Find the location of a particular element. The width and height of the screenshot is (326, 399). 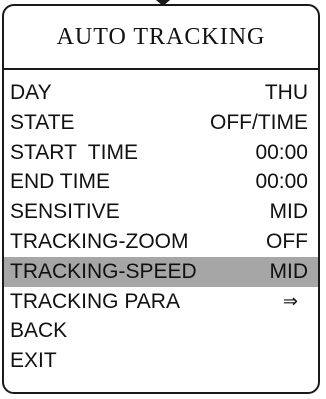

menu-item-label: START TIME is located at coordinates (74, 152).